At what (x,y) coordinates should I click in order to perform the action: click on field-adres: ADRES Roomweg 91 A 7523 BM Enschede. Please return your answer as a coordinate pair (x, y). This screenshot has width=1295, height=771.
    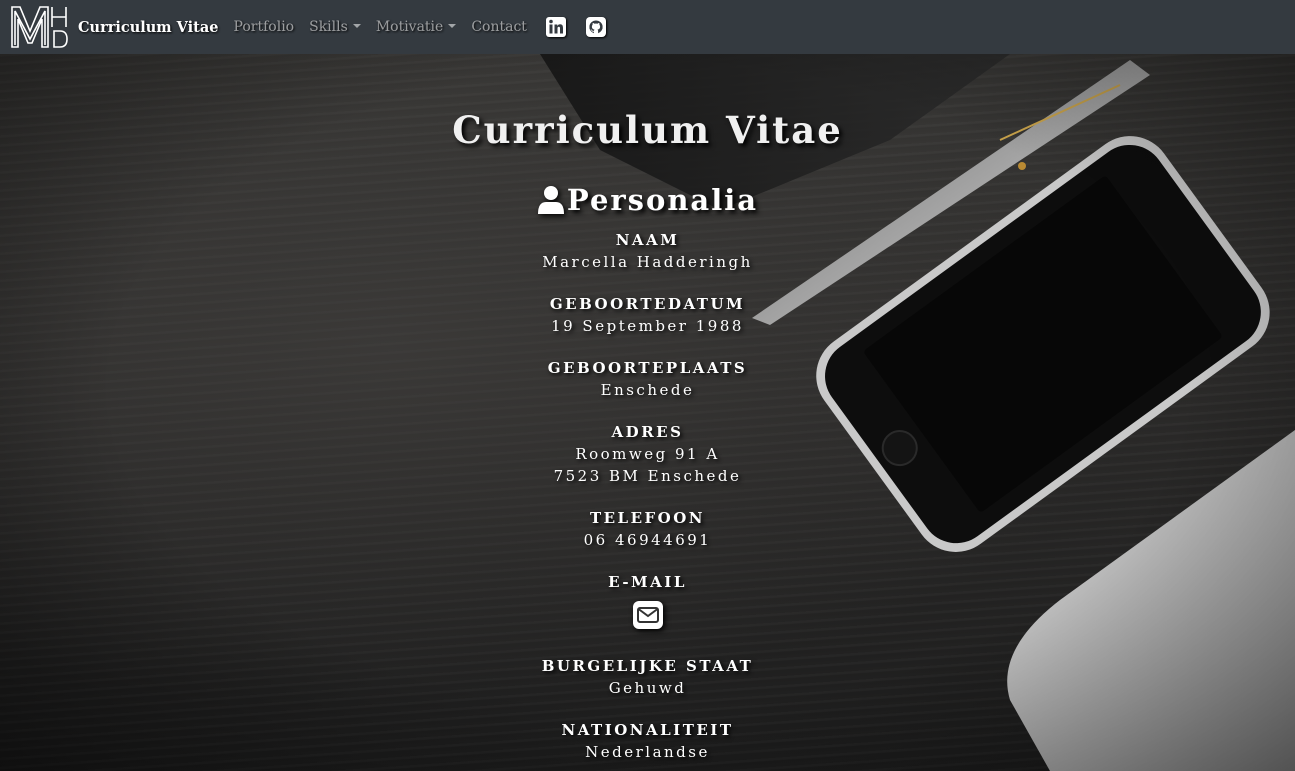
    Looking at the image, I should click on (647, 454).